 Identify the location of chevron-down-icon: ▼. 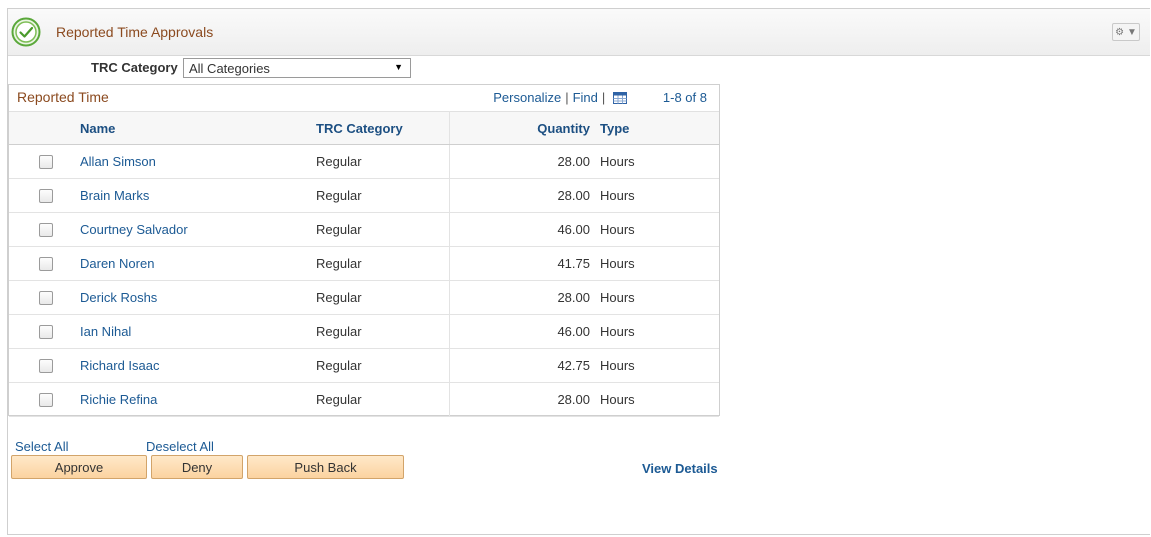
(1132, 32).